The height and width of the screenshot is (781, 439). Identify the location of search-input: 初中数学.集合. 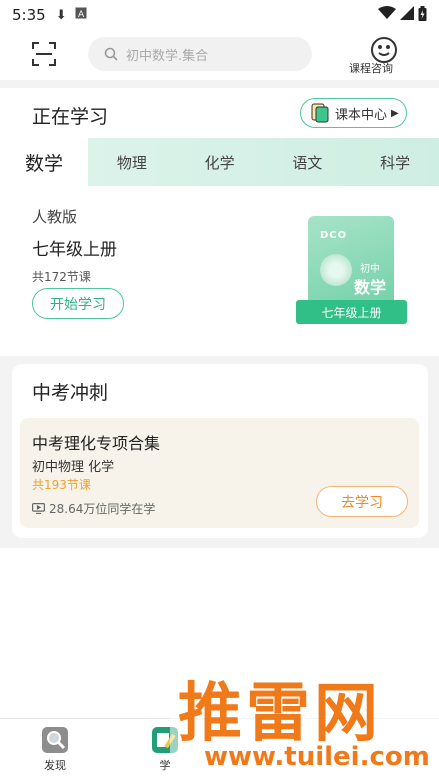
(200, 54).